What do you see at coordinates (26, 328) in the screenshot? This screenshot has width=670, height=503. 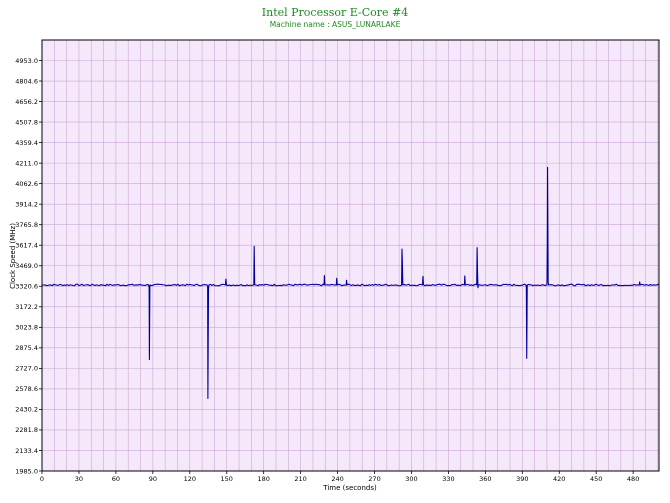 I see `y-tick-label: 3023.8` at bounding box center [26, 328].